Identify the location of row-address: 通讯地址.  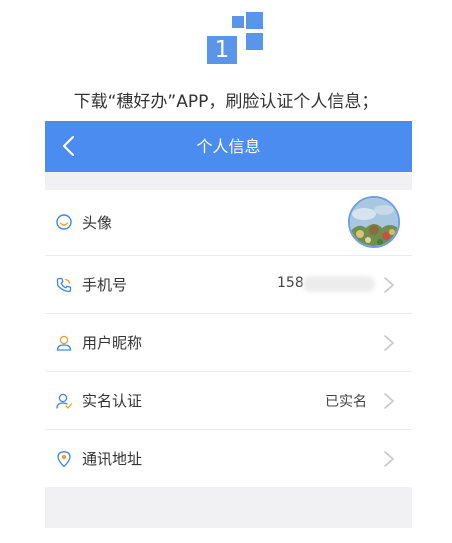
(228, 458).